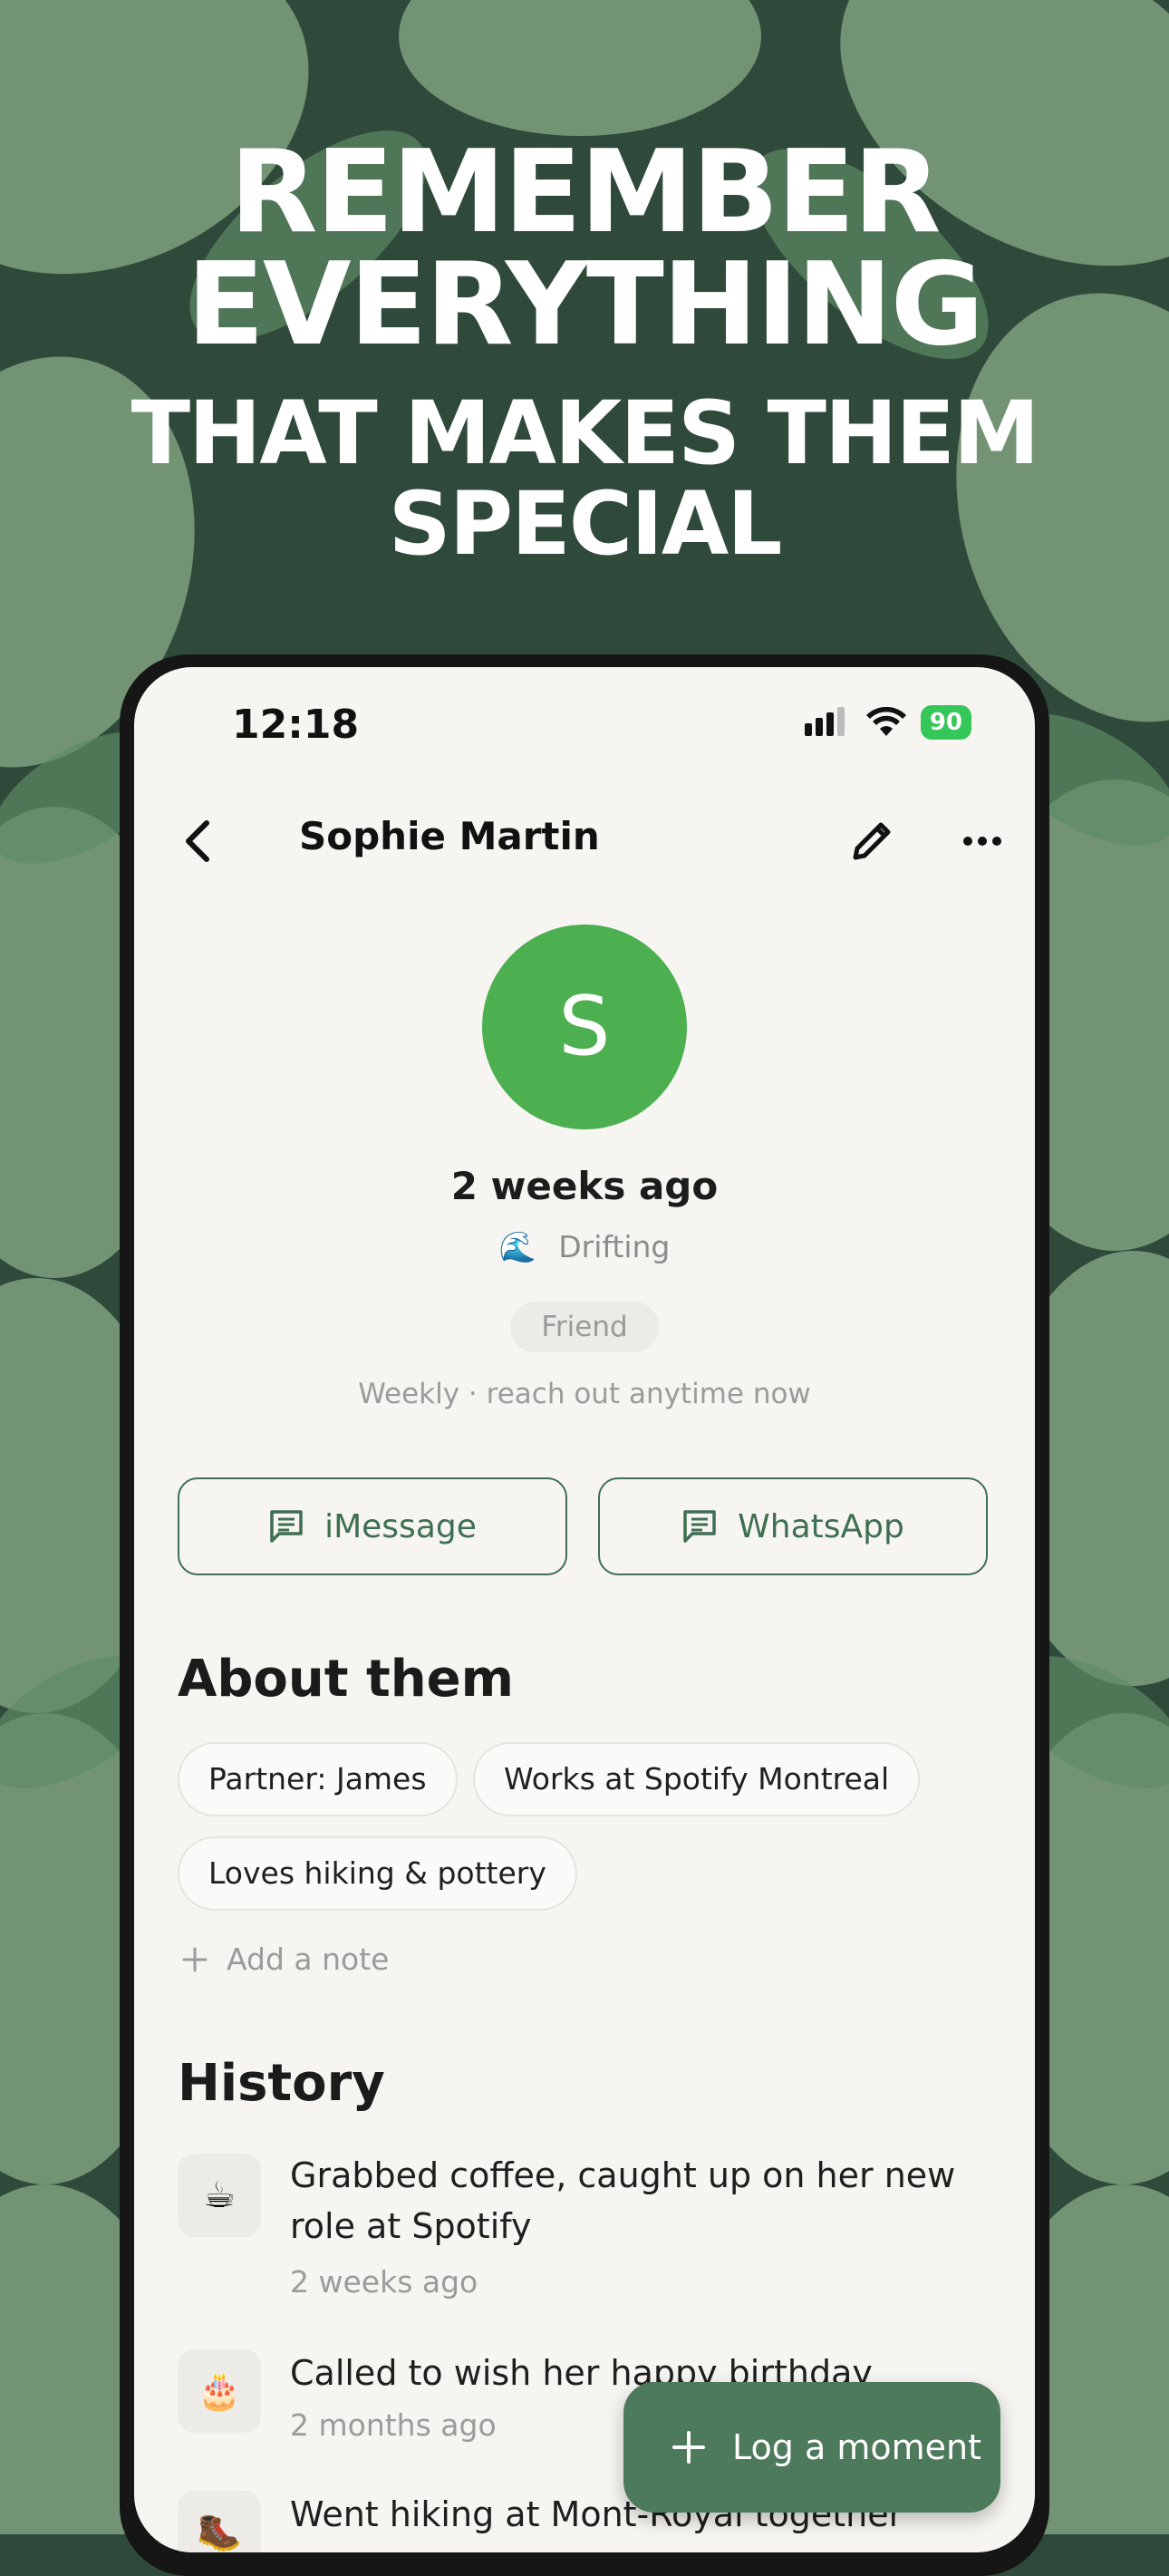 The height and width of the screenshot is (2576, 1169). What do you see at coordinates (697, 1779) in the screenshot?
I see `note-chip: Works at Spotify Montreal` at bounding box center [697, 1779].